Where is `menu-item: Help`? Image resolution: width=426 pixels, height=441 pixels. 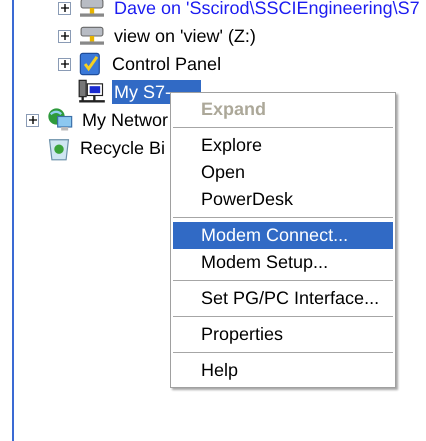
menu-item: Help is located at coordinates (283, 370).